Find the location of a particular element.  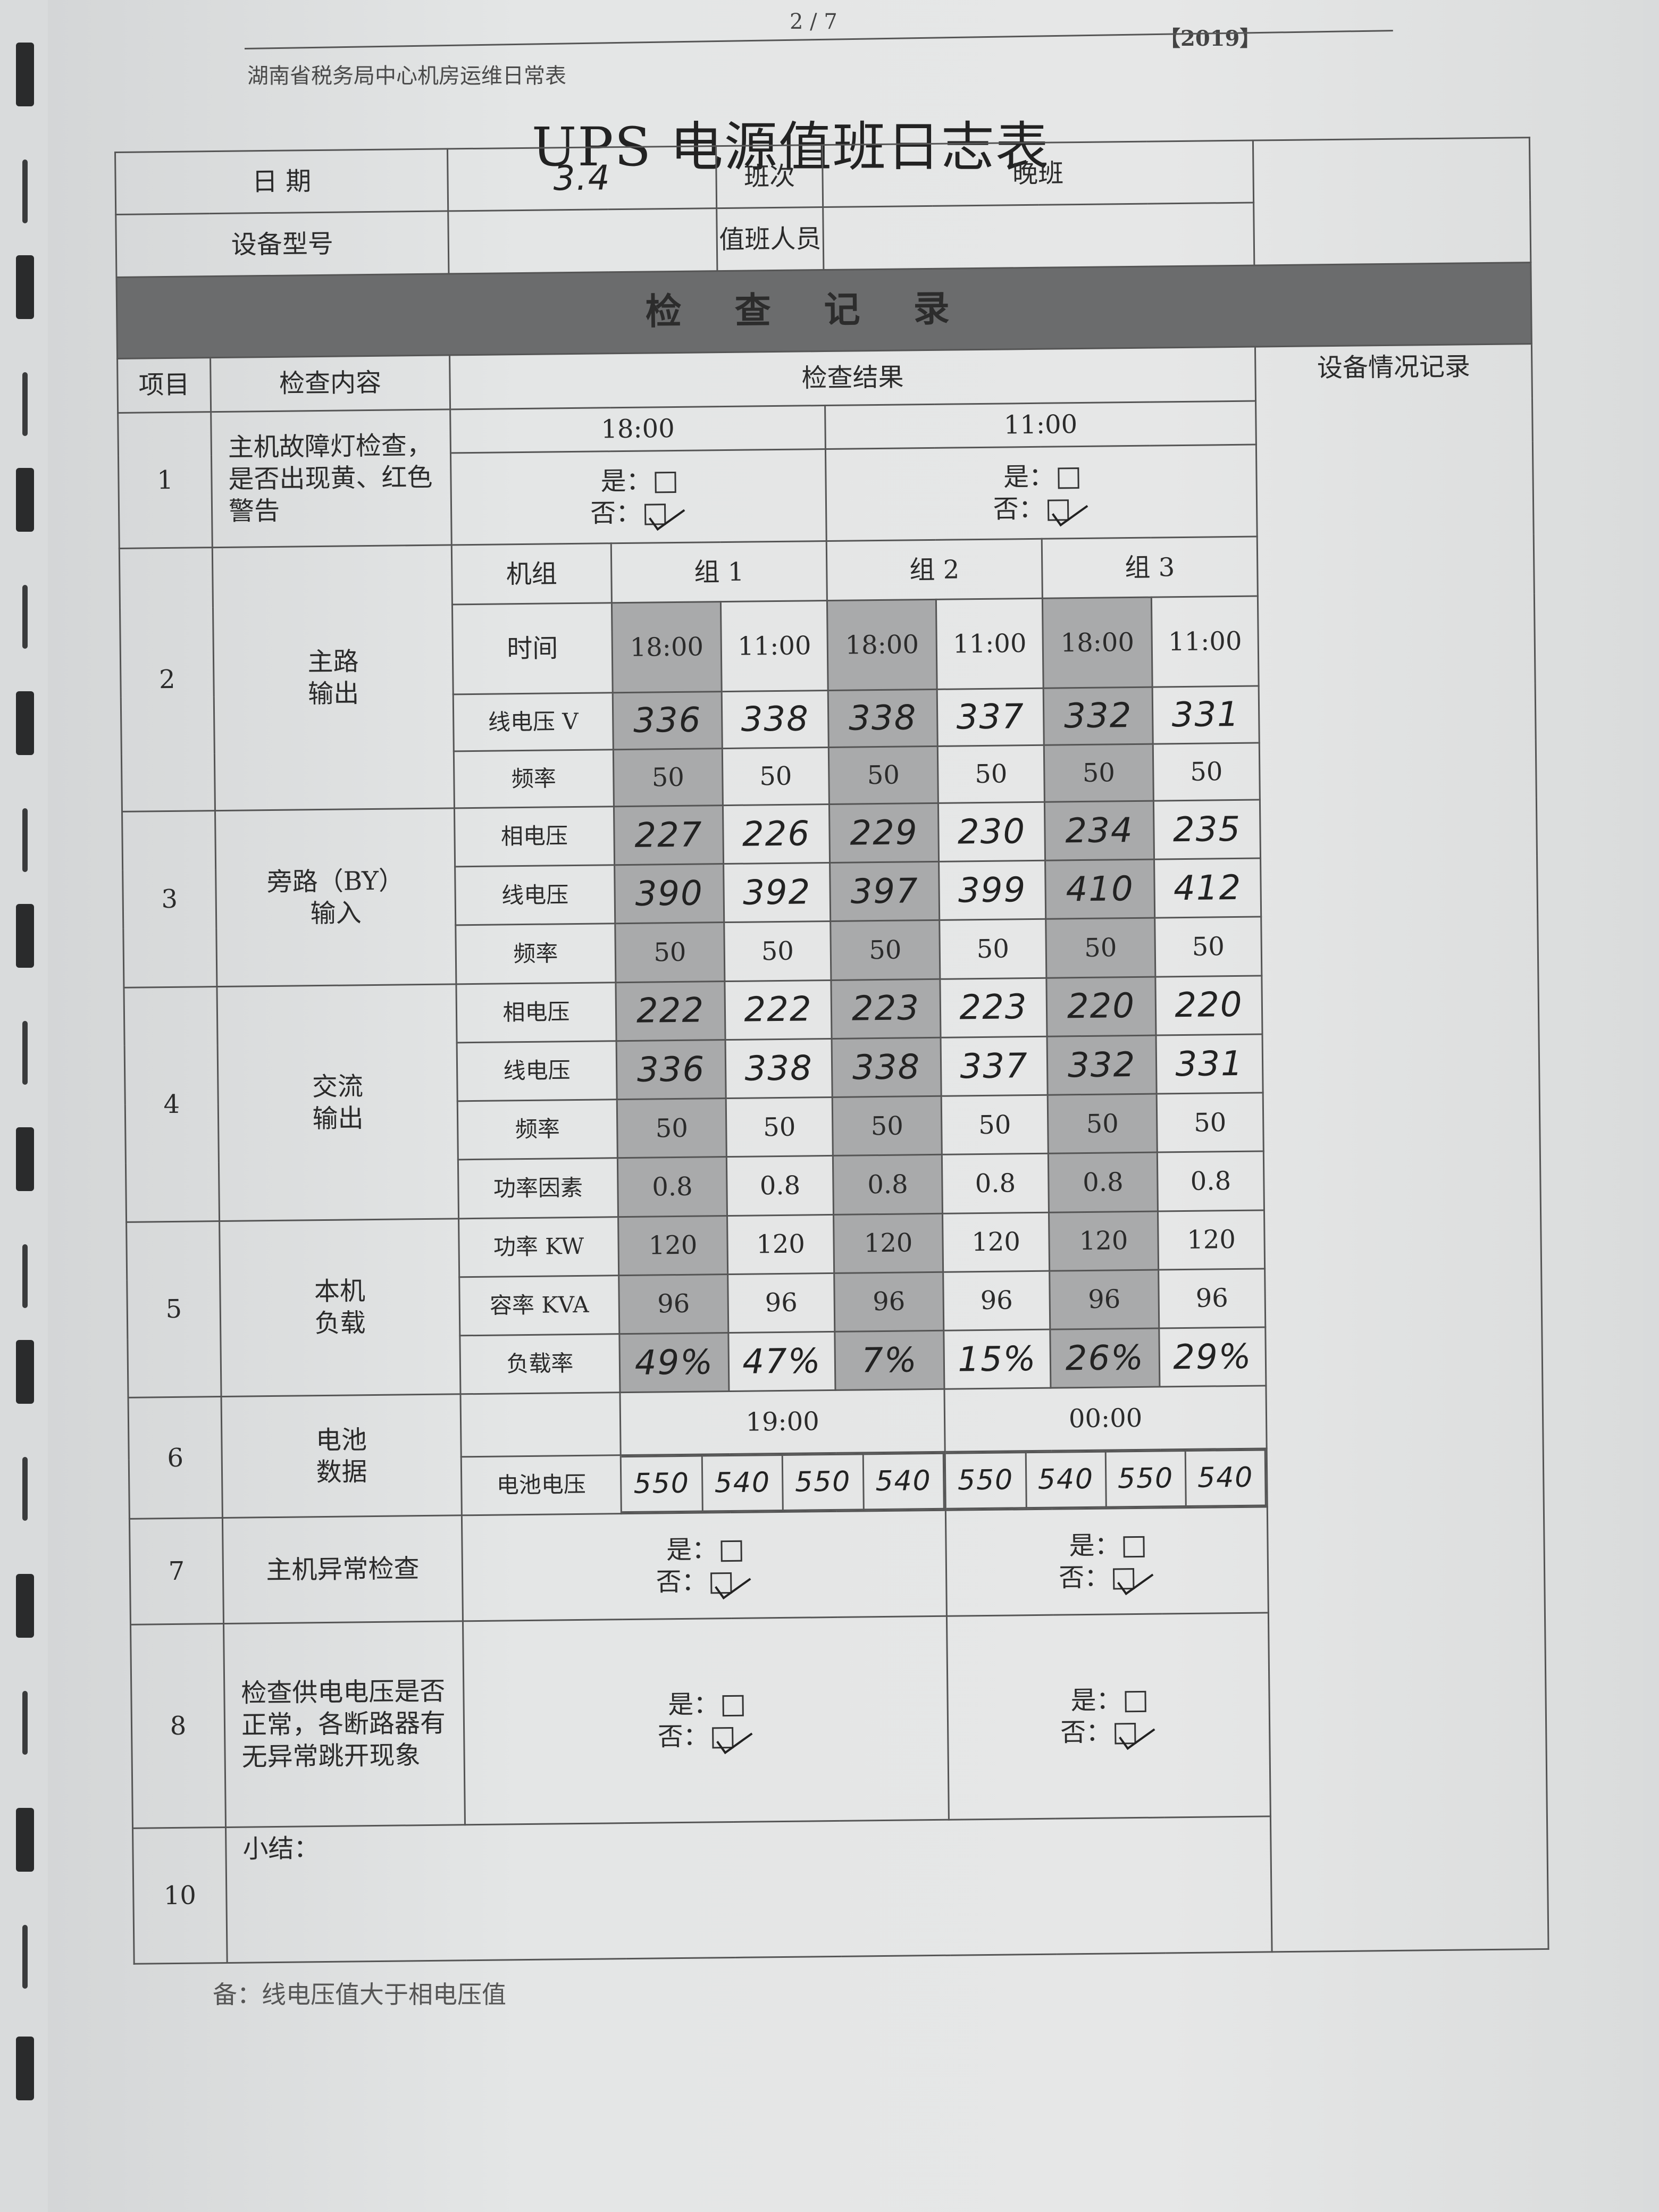

value-cell: 226 is located at coordinates (776, 834).